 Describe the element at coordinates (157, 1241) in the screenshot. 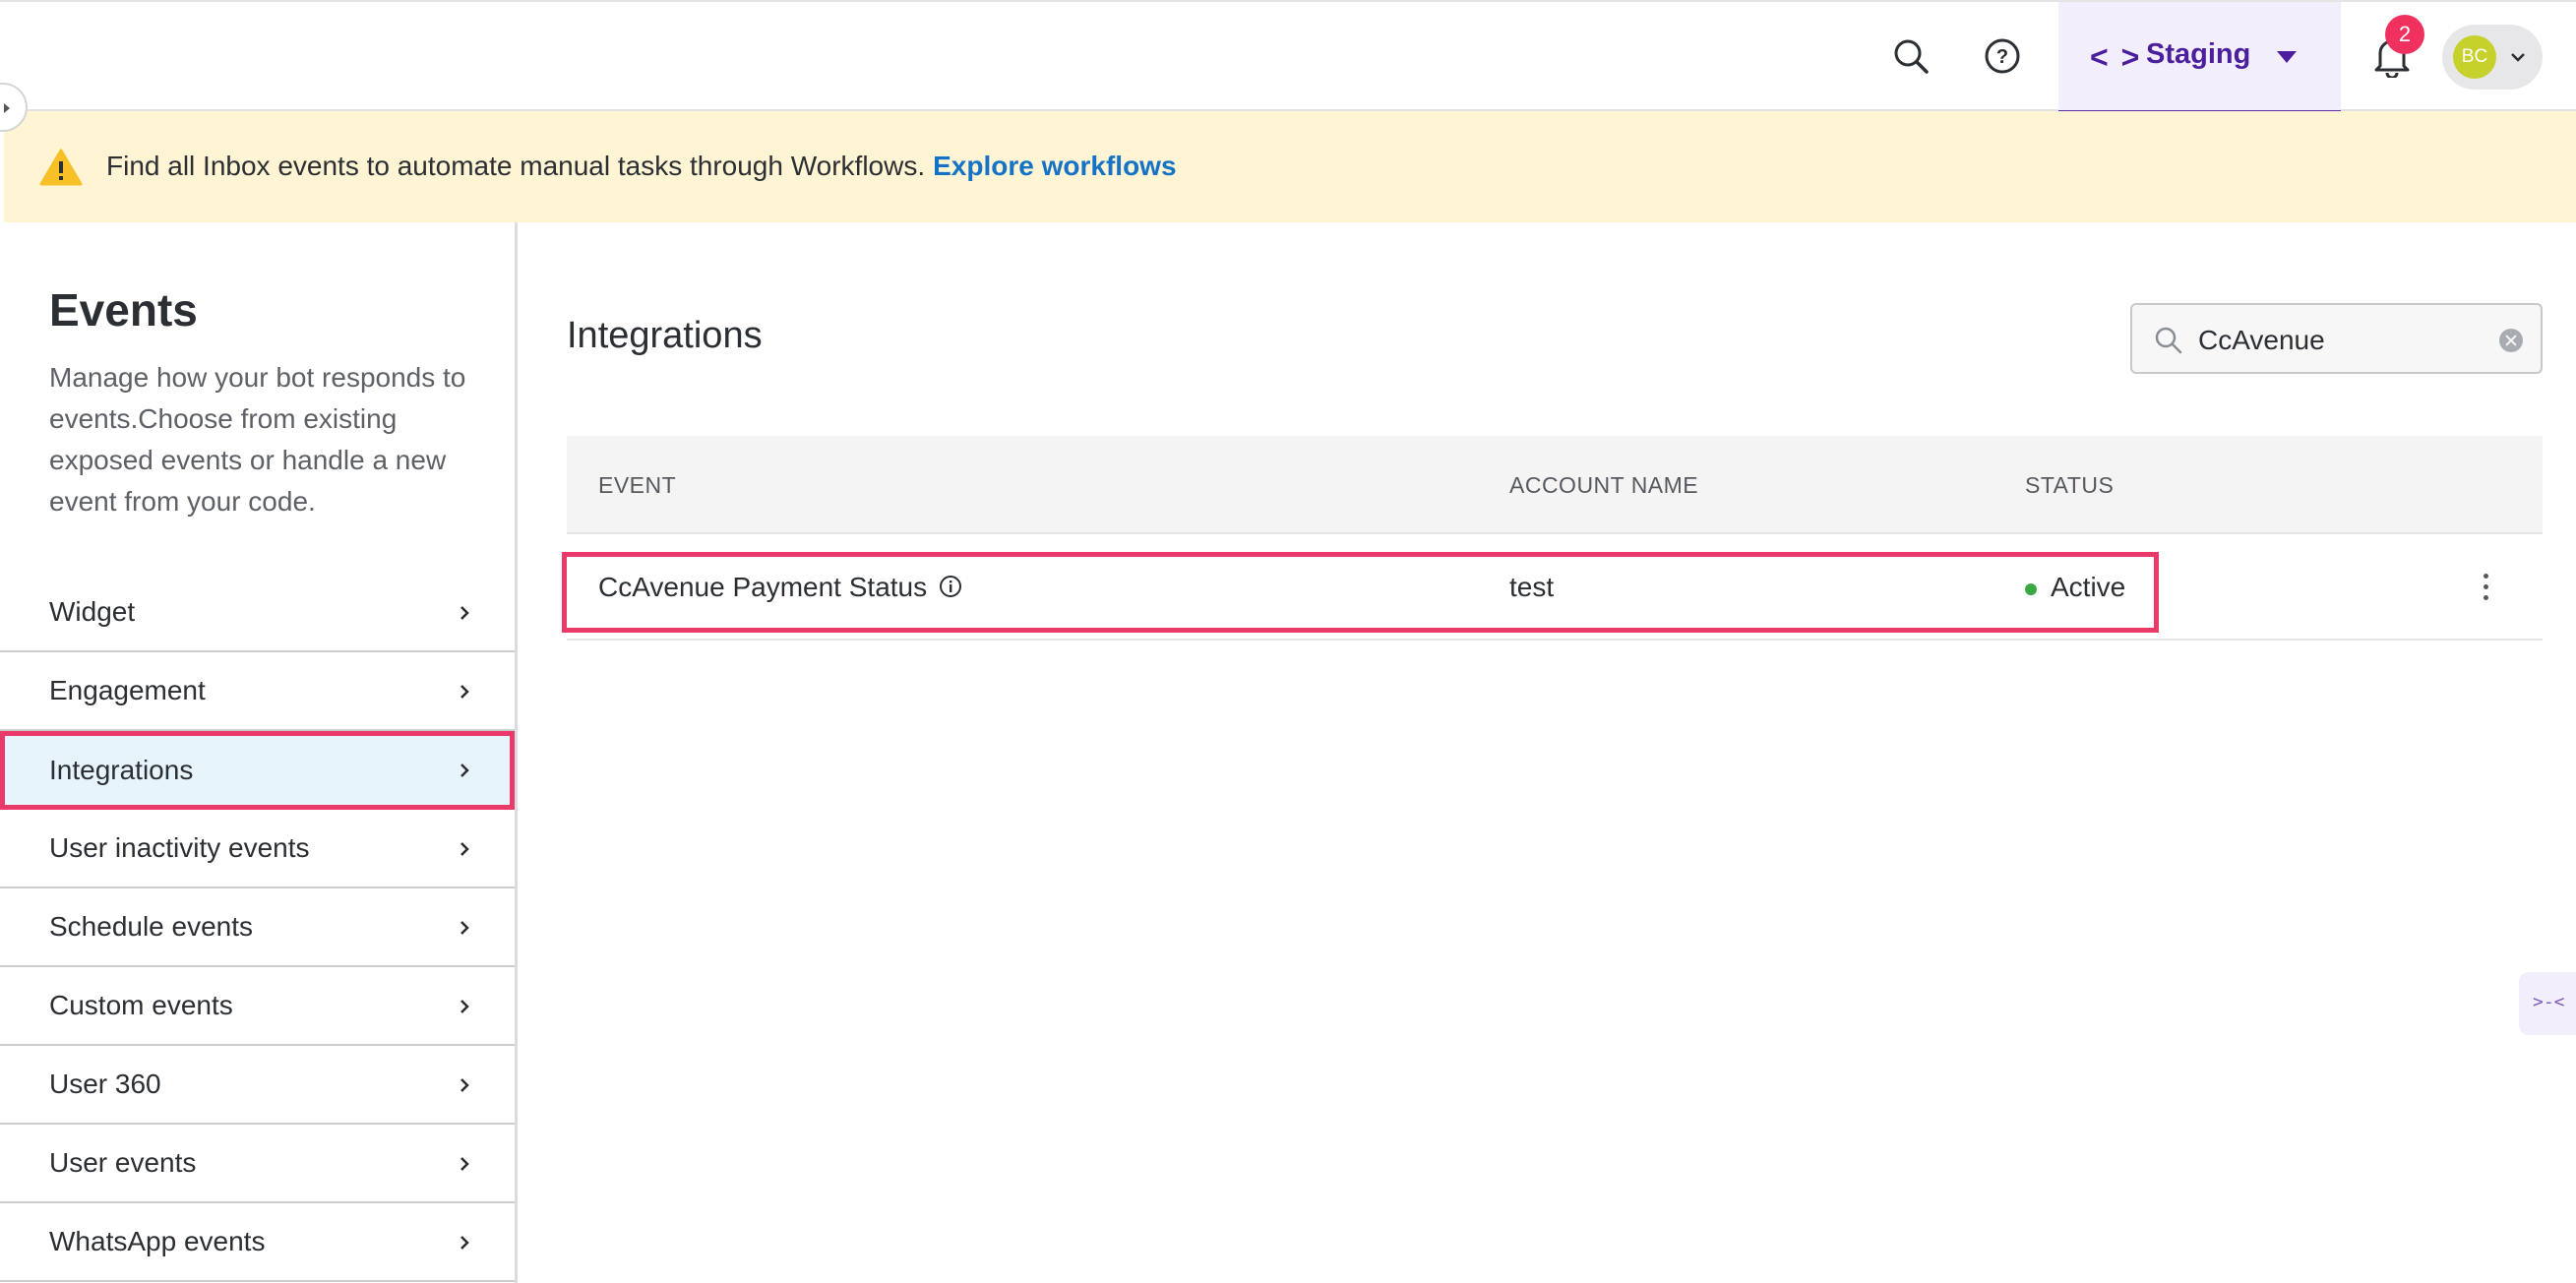

I see `sidebar-item-label: WhatsApp events` at that location.